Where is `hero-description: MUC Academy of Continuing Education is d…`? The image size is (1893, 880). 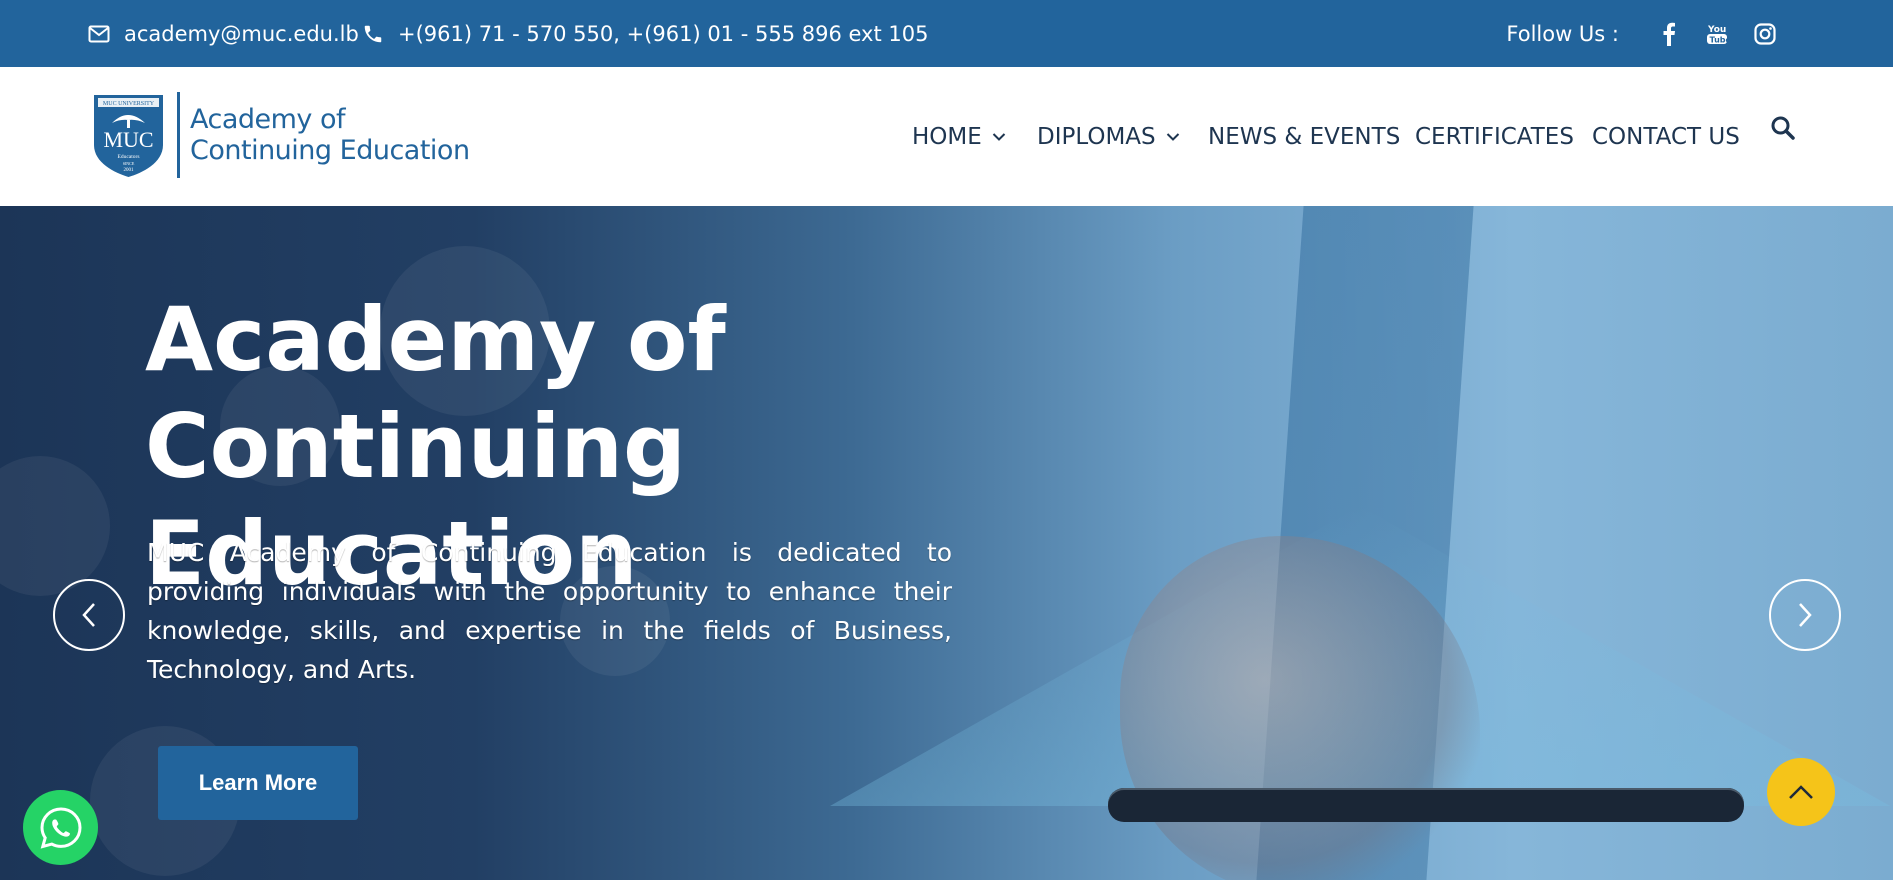 hero-description: MUC Academy of Continuing Education is d… is located at coordinates (549, 611).